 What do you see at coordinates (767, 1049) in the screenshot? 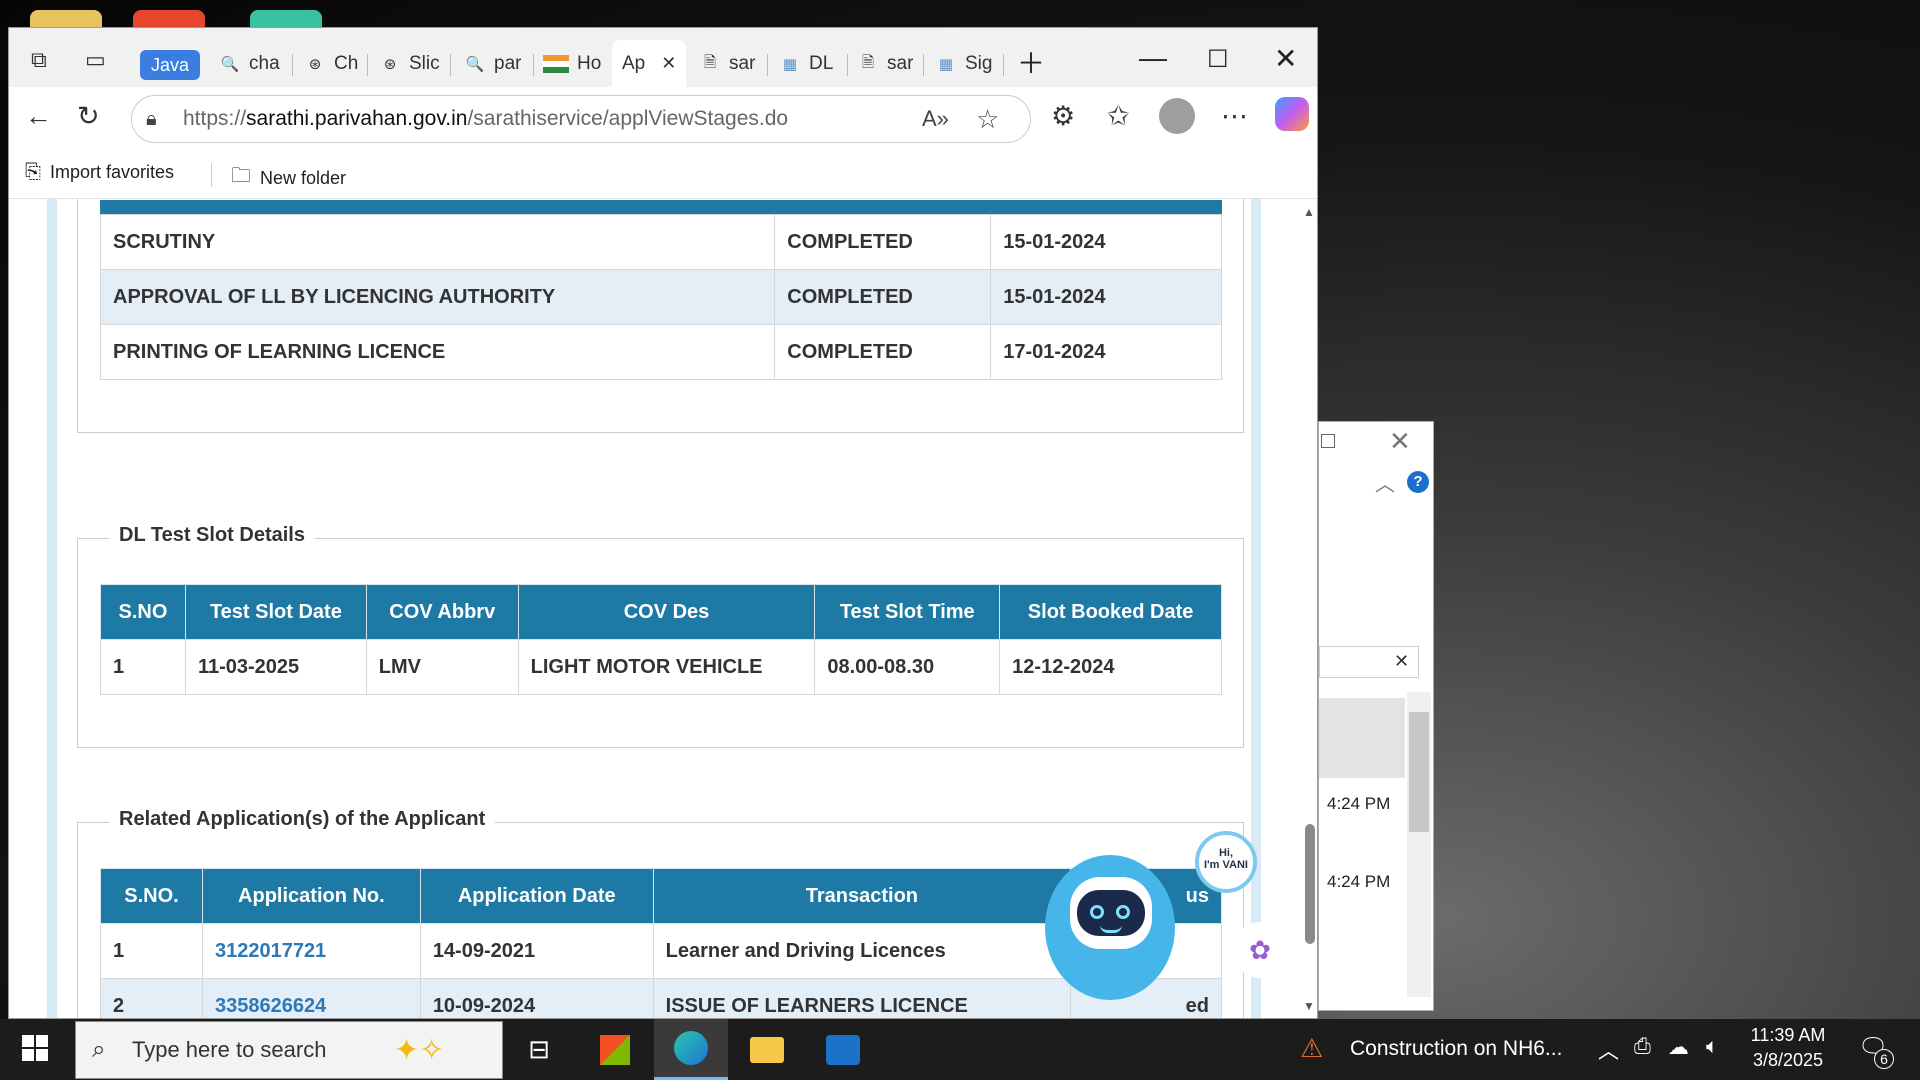
I see `file-explorer-icon` at bounding box center [767, 1049].